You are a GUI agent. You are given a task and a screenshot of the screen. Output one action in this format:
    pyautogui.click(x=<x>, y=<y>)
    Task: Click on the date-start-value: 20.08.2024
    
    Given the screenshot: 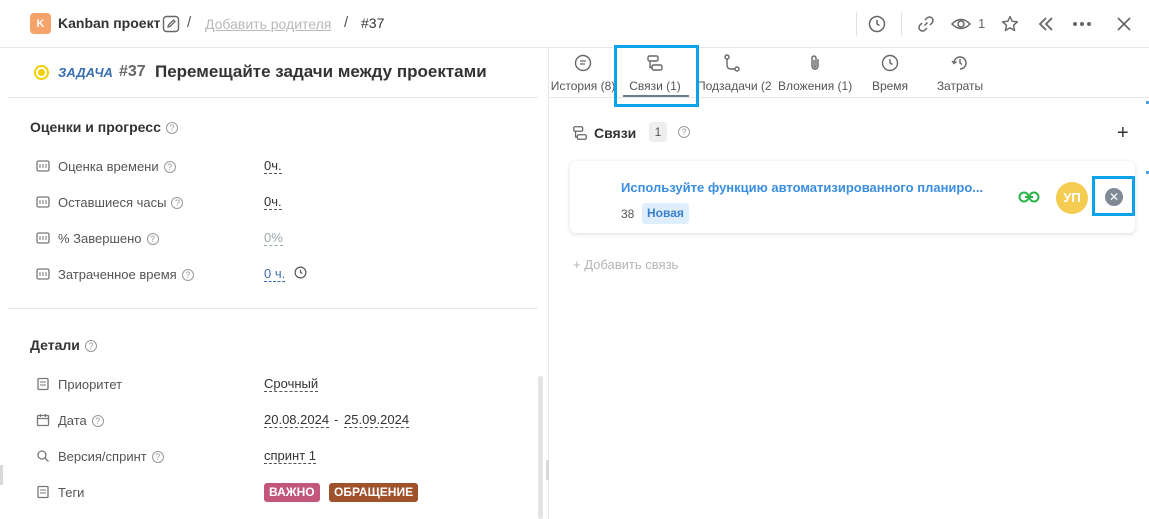 What is the action you would take?
    pyautogui.click(x=297, y=420)
    